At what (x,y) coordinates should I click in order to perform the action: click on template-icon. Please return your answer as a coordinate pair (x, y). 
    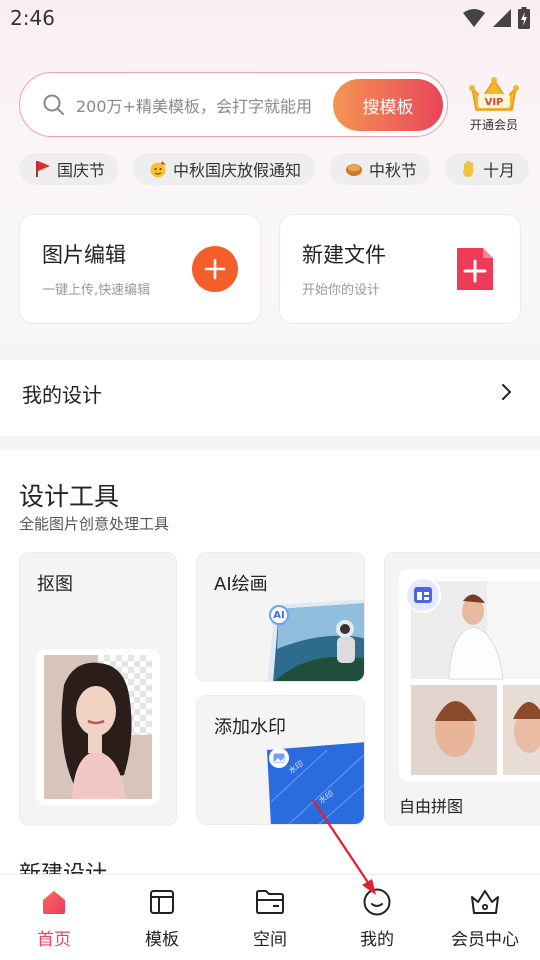
    Looking at the image, I should click on (162, 902).